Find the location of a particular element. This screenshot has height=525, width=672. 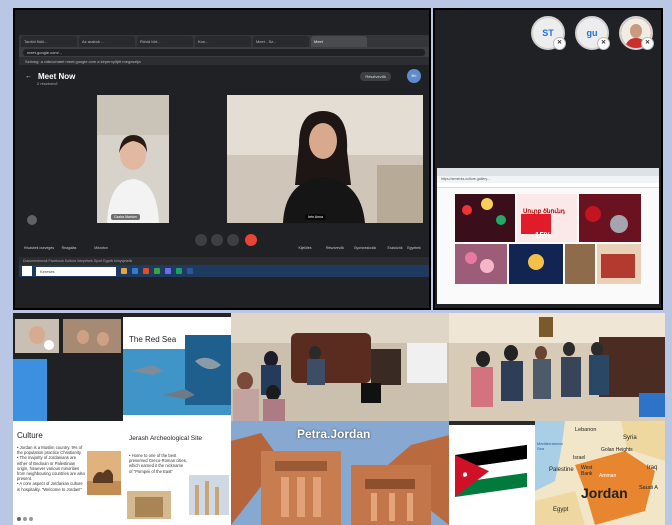

present-screen-icon is located at coordinates (233, 240).